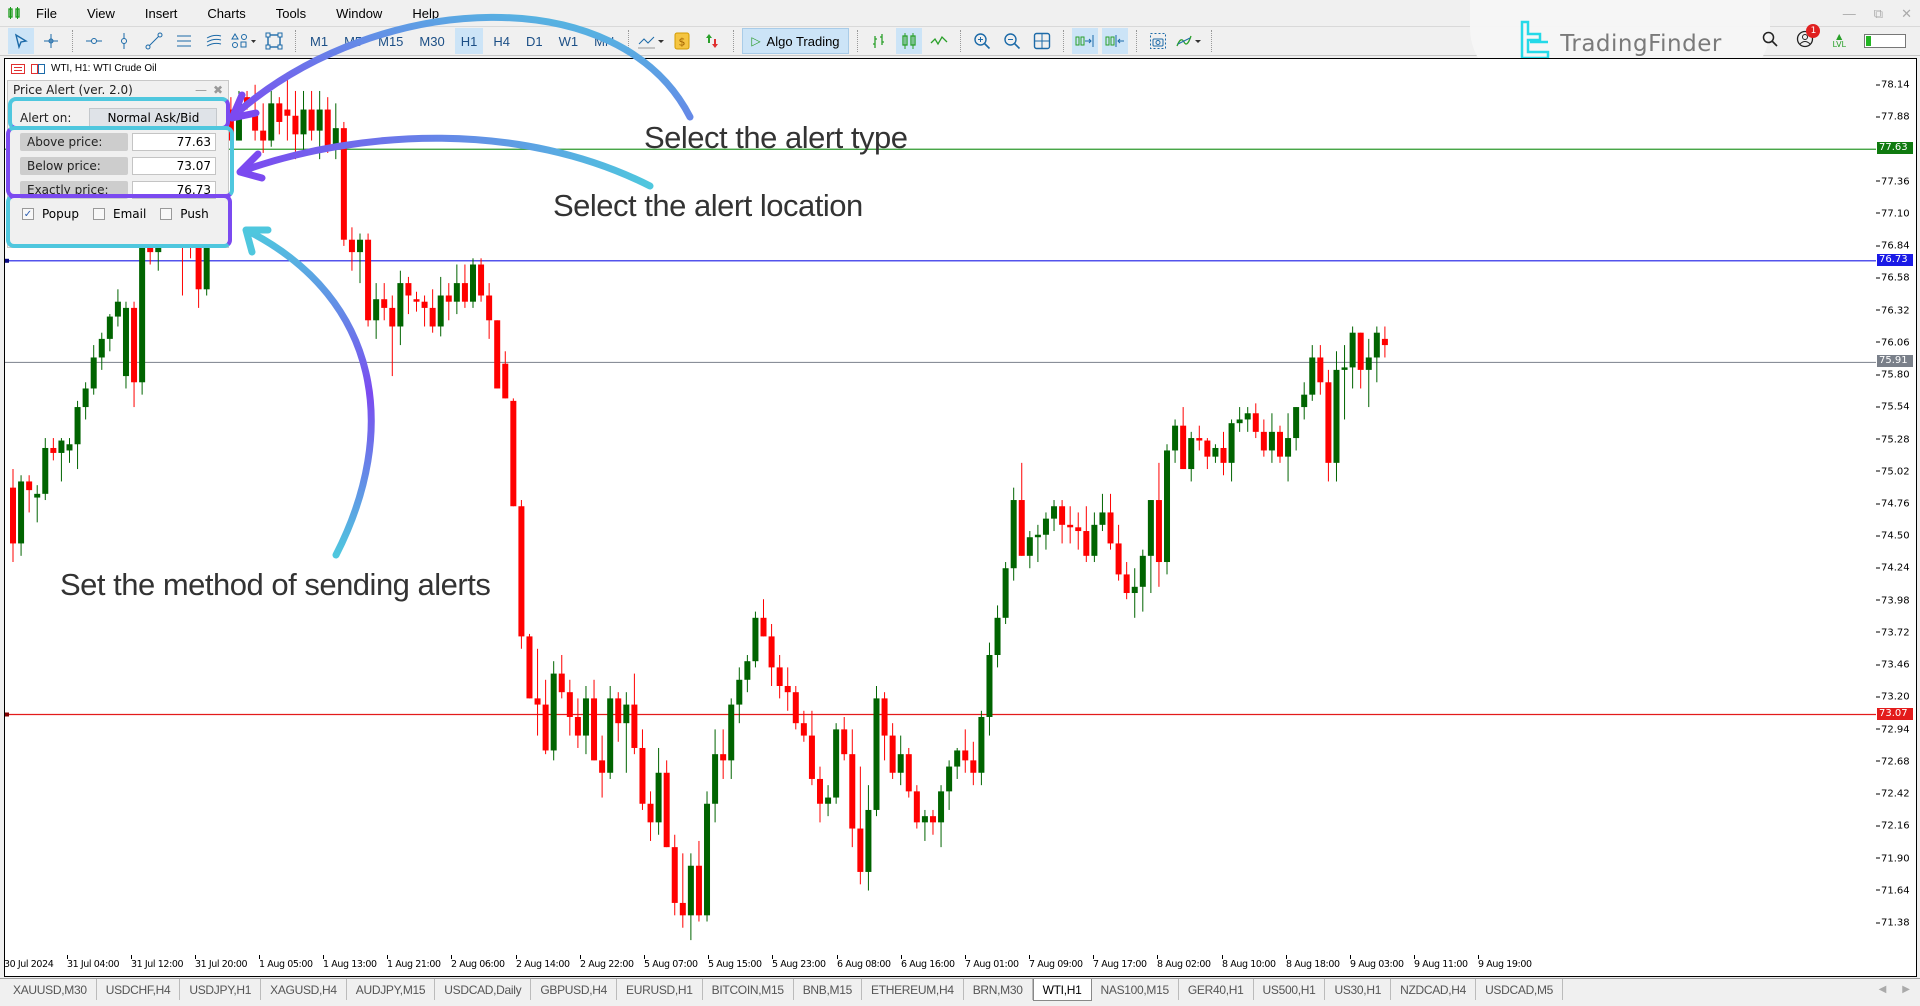 The height and width of the screenshot is (1006, 1920). I want to click on menu-view: View, so click(106, 13).